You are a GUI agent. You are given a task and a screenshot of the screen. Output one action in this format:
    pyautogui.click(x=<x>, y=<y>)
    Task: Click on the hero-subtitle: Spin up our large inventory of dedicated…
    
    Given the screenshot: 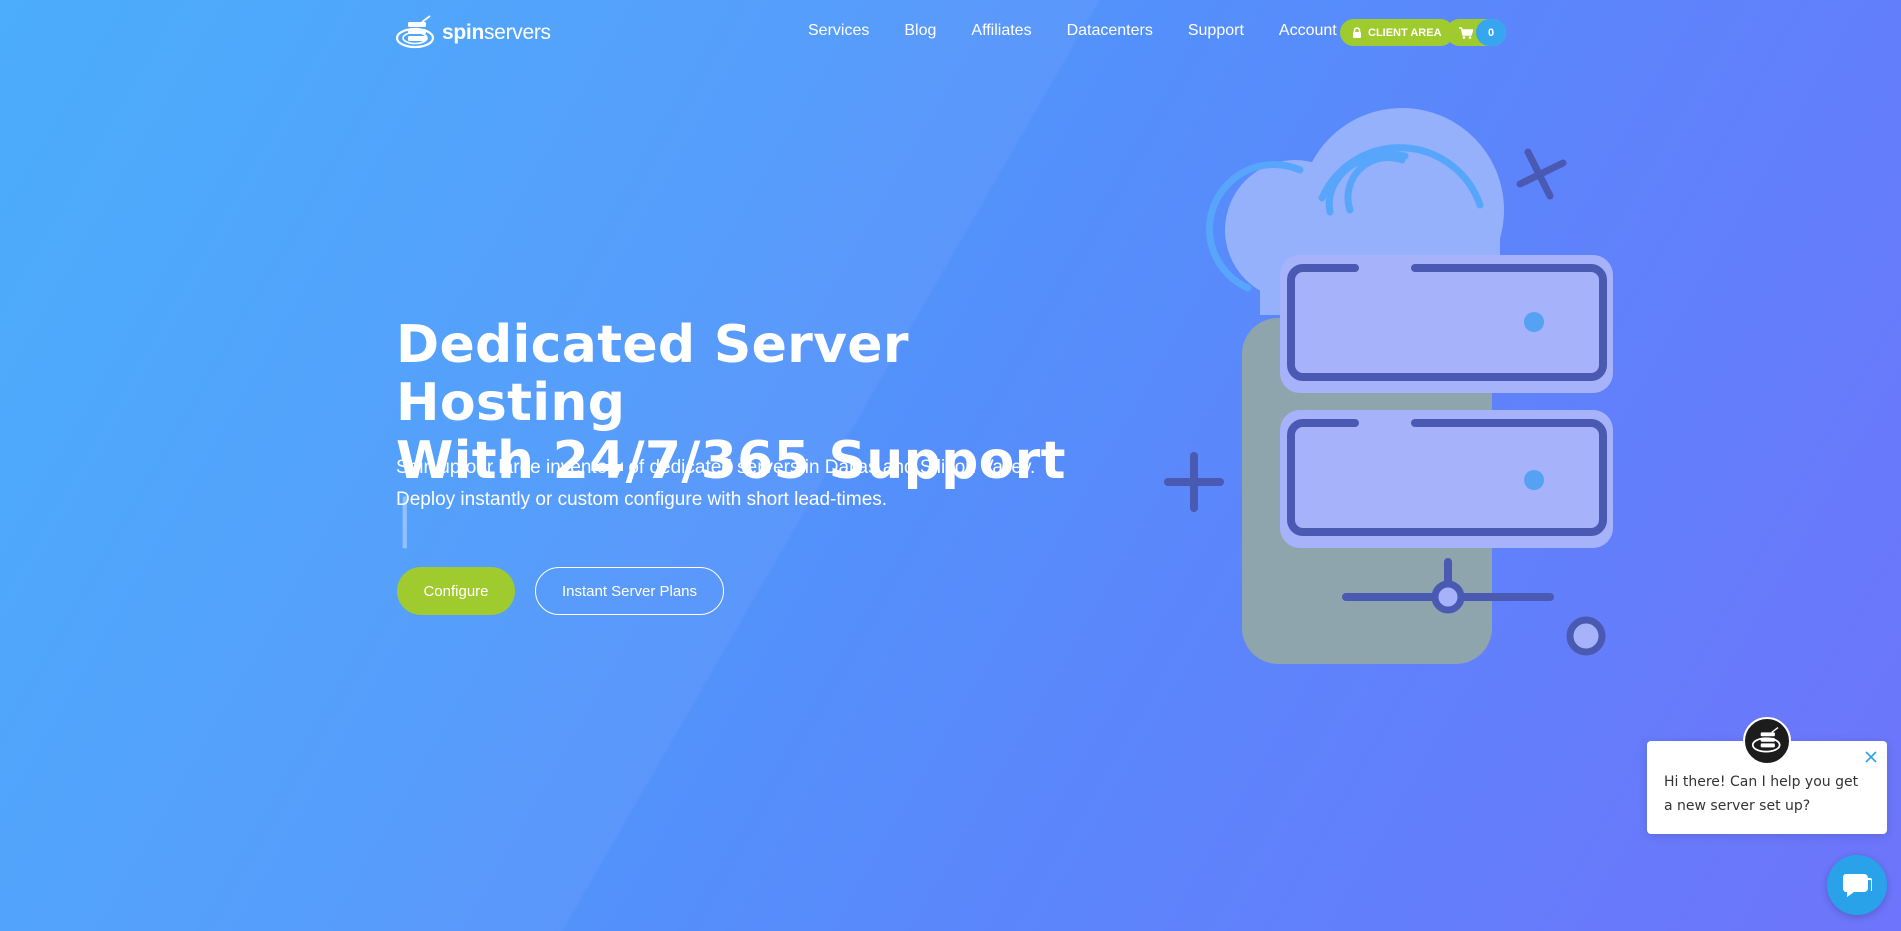 What is the action you would take?
    pyautogui.click(x=746, y=484)
    